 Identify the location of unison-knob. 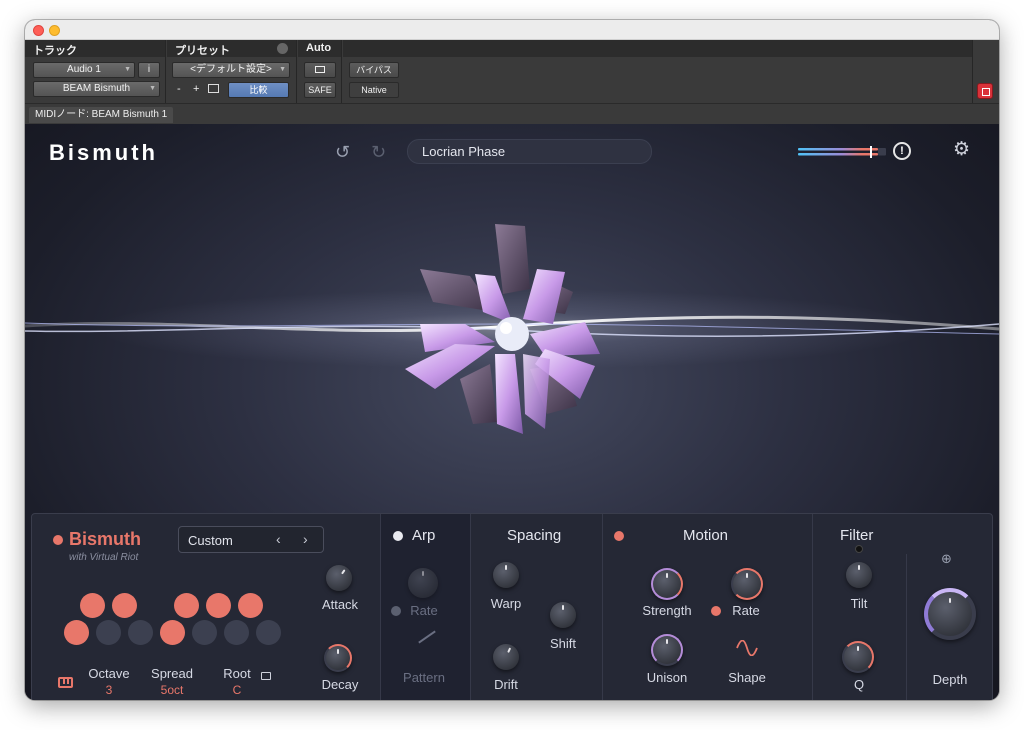
(667, 650).